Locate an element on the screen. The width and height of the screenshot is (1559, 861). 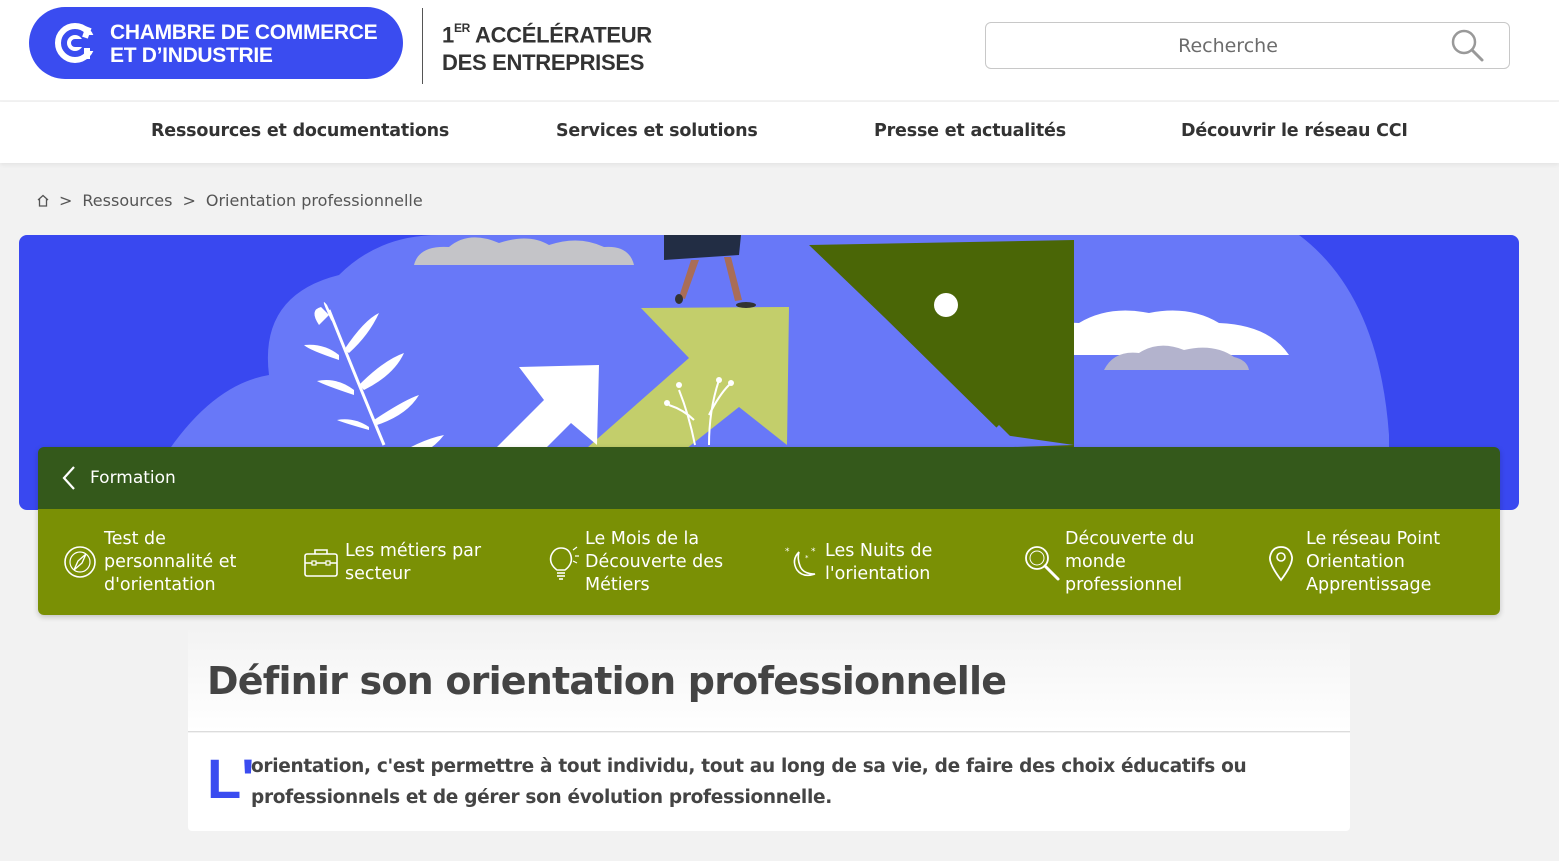
tagline: 1ER ACCÉLÉRATEUR DES ENTREPRISES is located at coordinates (547, 48).